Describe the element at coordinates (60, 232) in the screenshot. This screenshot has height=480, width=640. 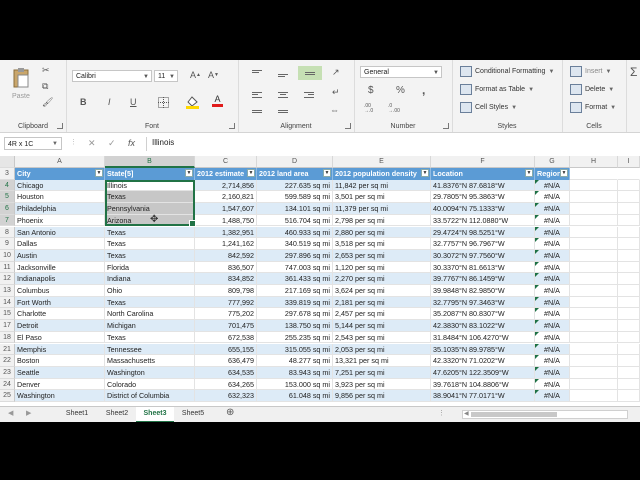
I see `cell-city: San Antonio` at that location.